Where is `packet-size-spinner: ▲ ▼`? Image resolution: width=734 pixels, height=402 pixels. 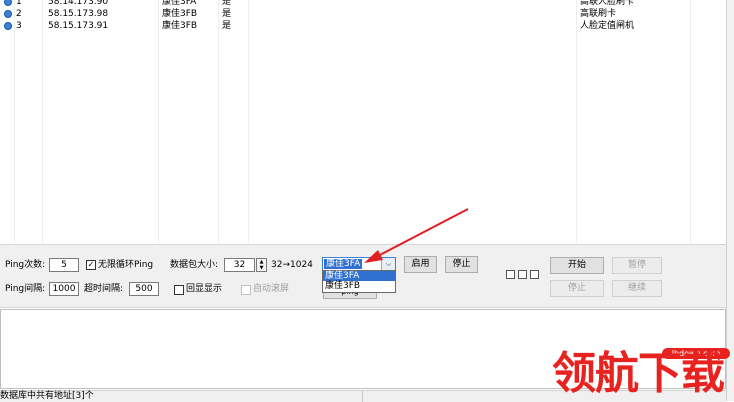
packet-size-spinner: ▲ ▼ is located at coordinates (261, 265).